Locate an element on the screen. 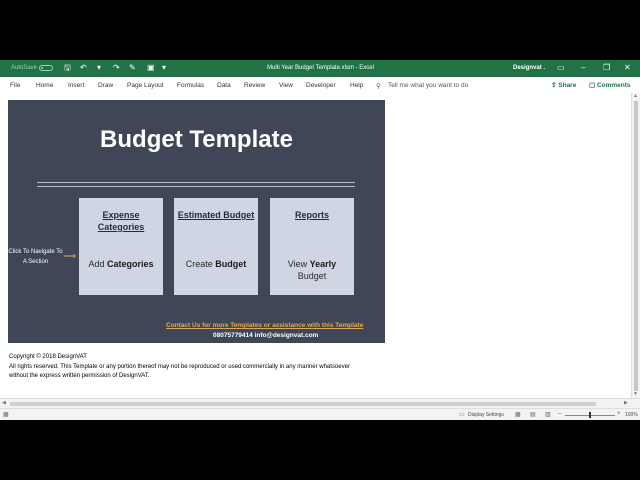 The height and width of the screenshot is (480, 640). card-body-prefix: View is located at coordinates (298, 264).